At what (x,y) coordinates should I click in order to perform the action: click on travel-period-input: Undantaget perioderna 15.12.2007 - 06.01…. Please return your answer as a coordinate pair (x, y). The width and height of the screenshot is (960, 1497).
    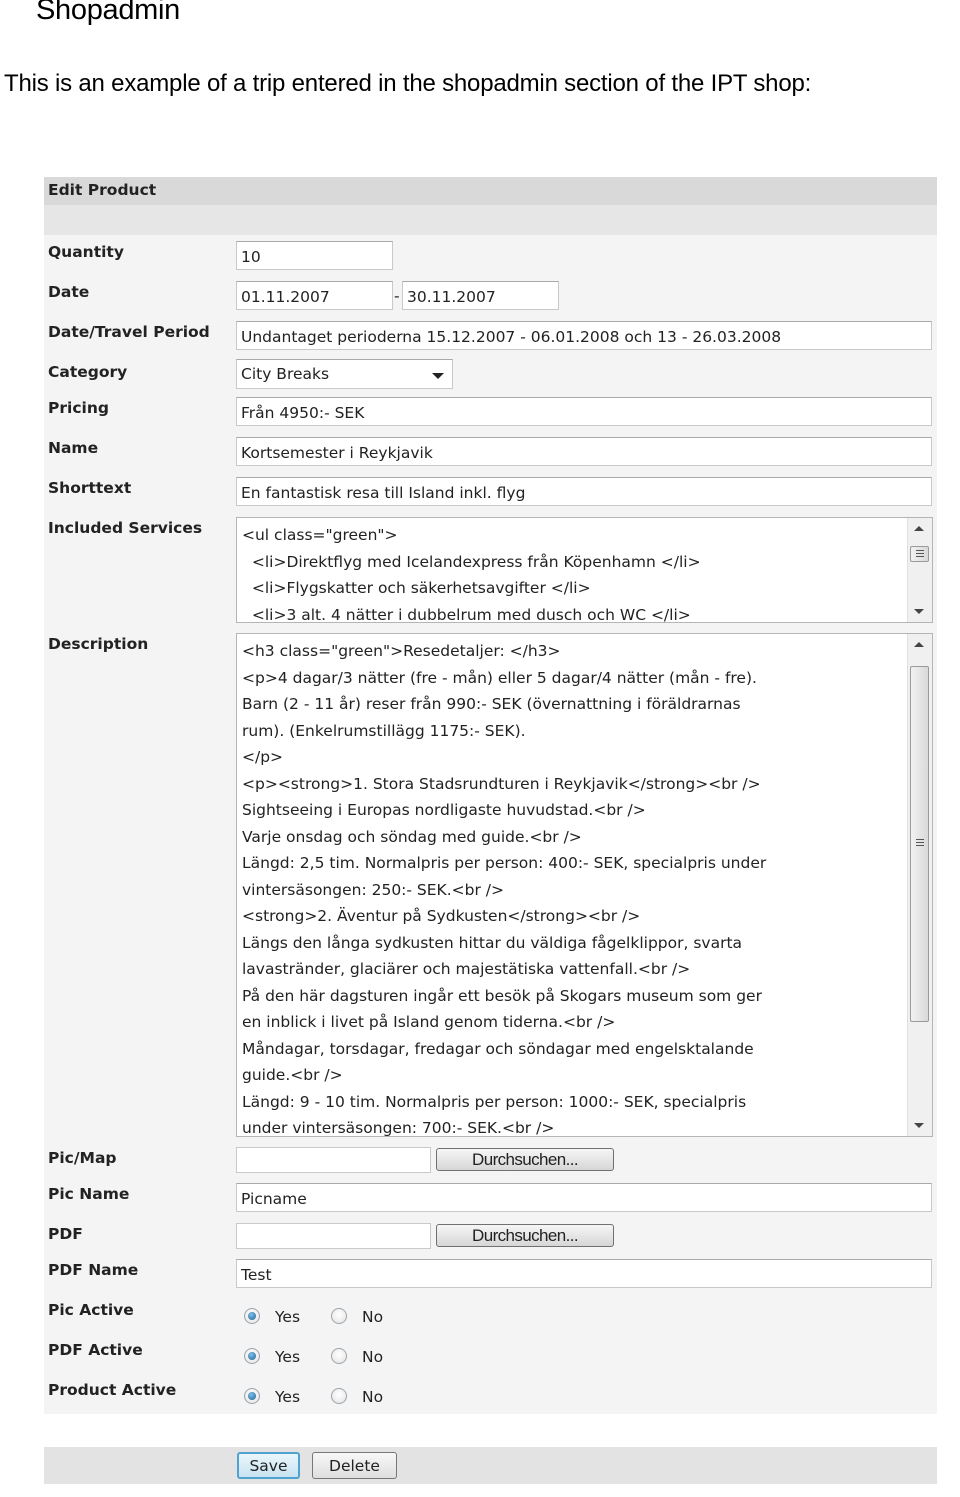
    Looking at the image, I should click on (584, 335).